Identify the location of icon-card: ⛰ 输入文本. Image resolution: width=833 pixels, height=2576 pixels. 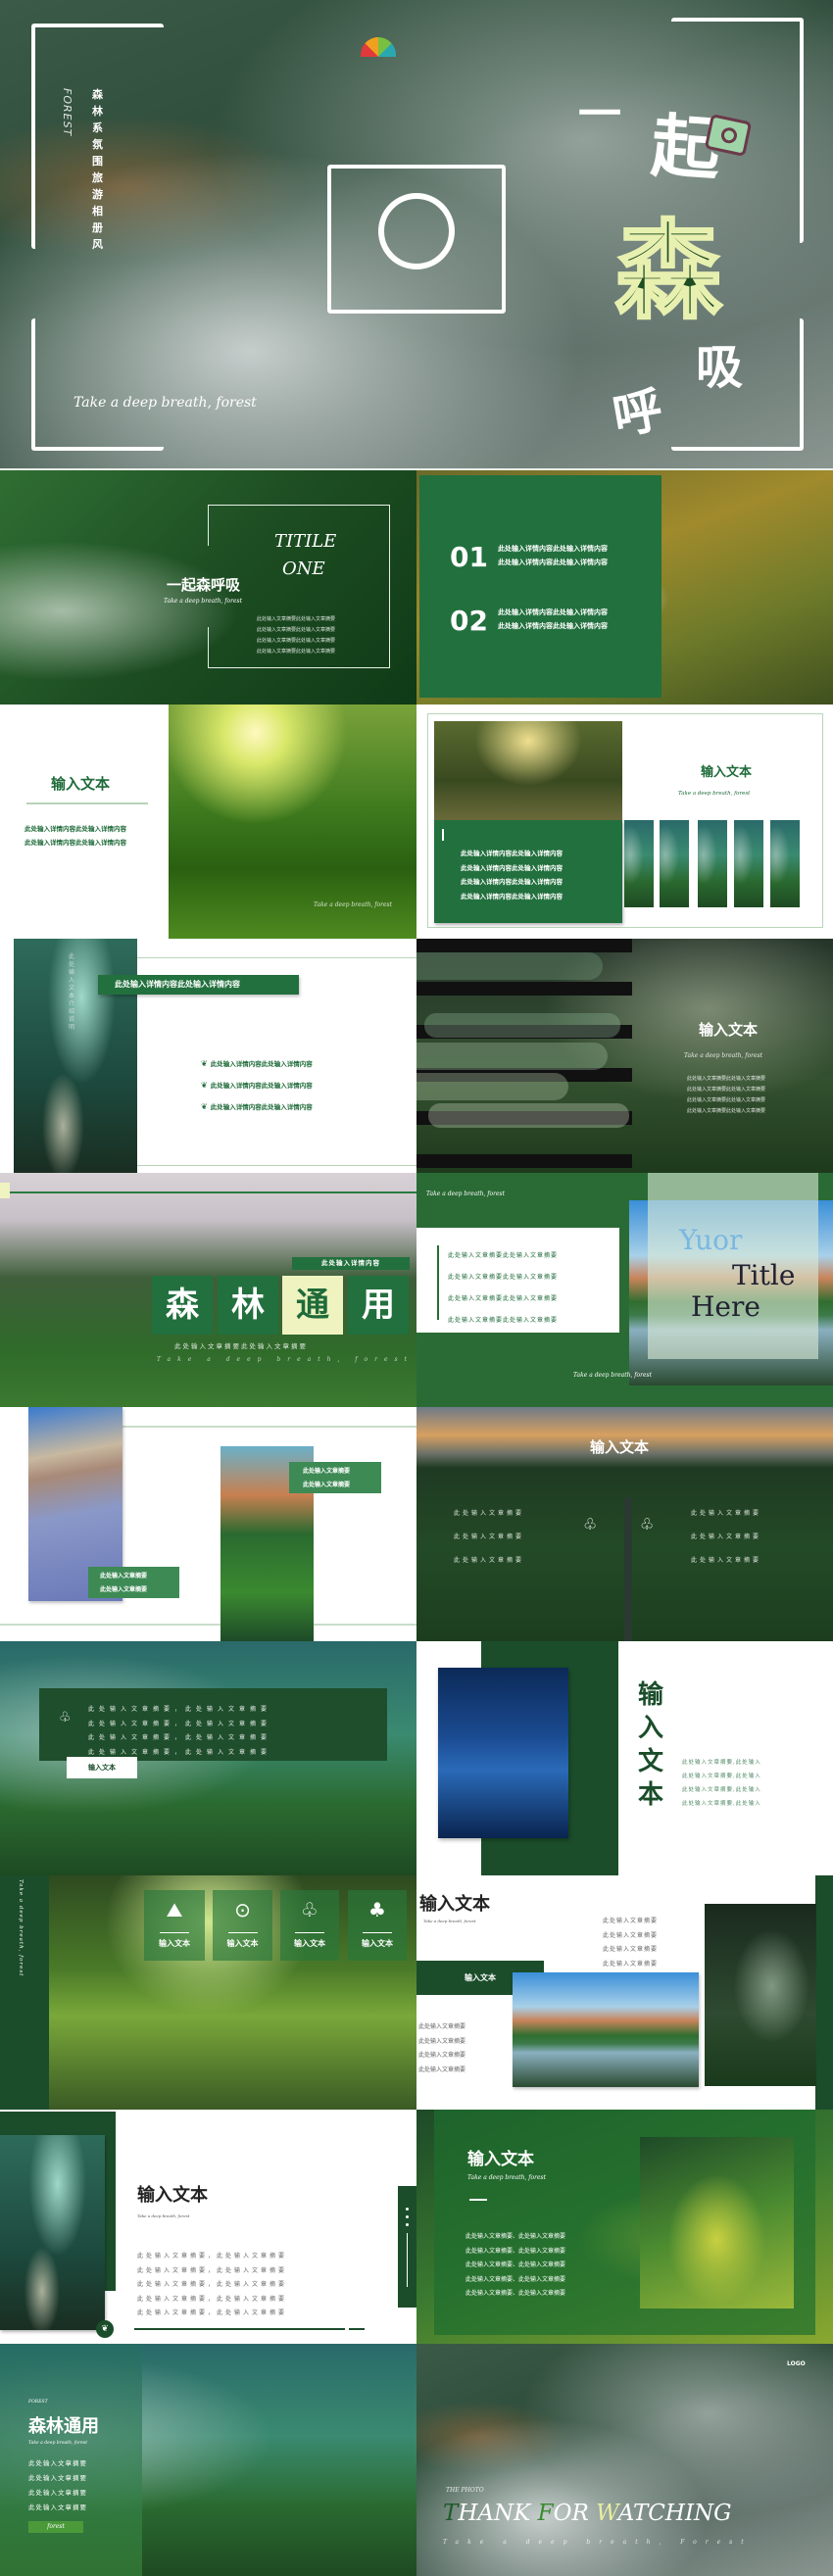
(174, 1925).